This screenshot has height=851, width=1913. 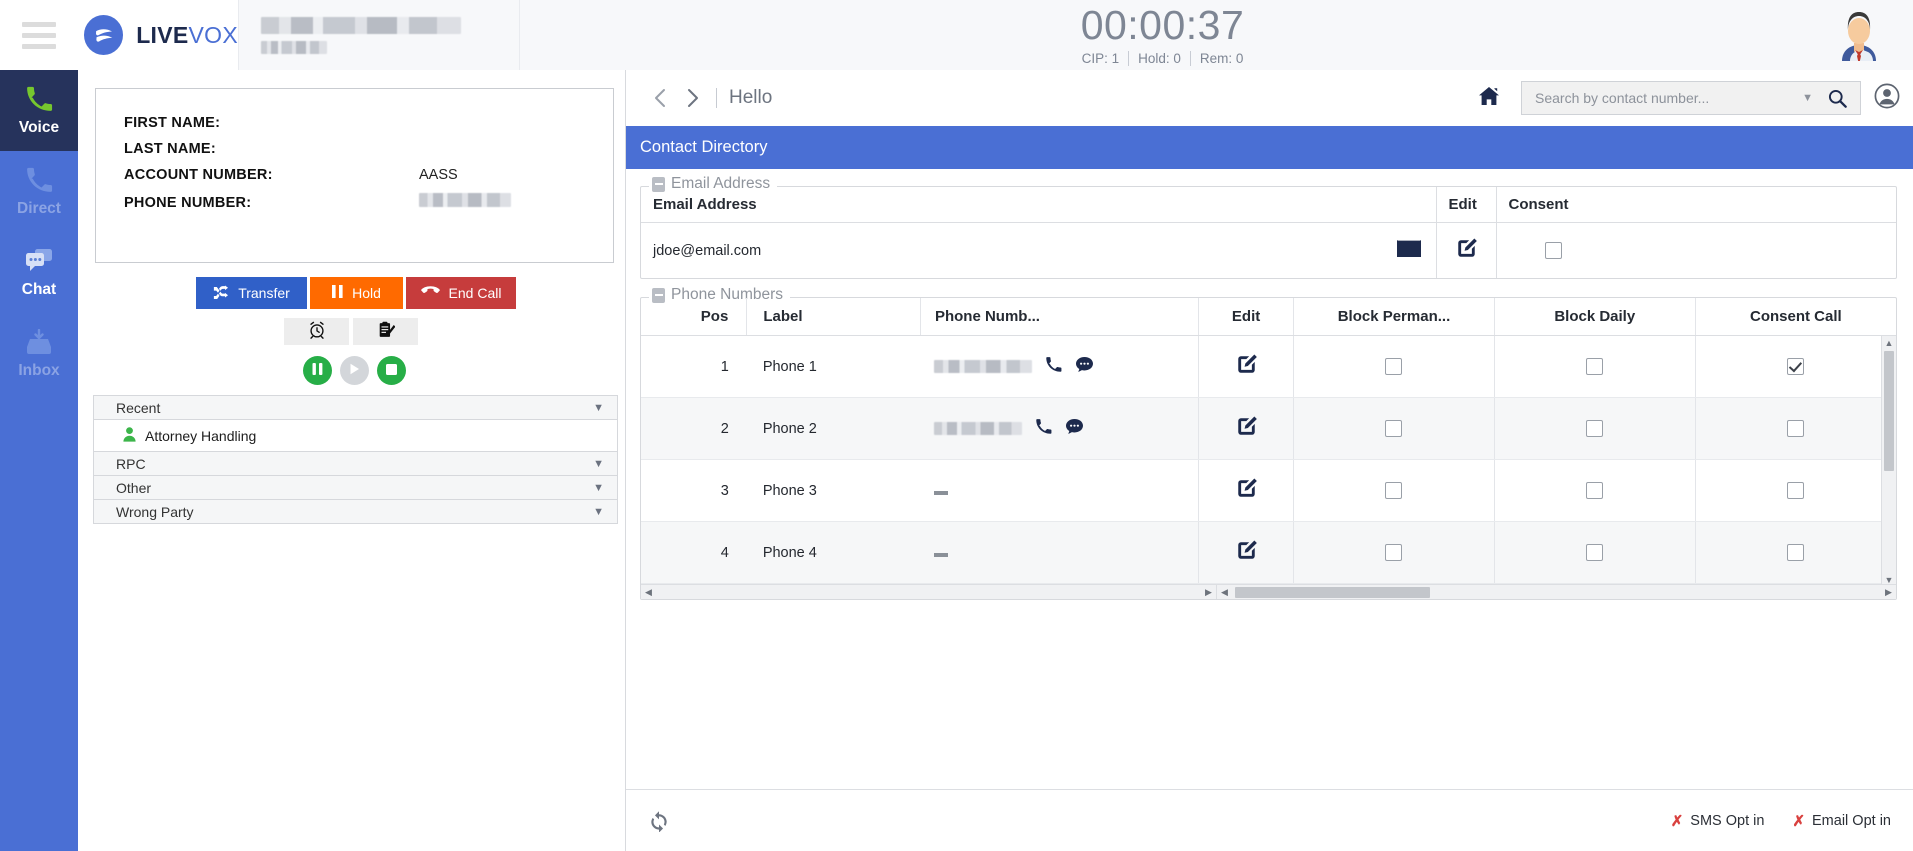 I want to click on search-input, so click(x=1663, y=98).